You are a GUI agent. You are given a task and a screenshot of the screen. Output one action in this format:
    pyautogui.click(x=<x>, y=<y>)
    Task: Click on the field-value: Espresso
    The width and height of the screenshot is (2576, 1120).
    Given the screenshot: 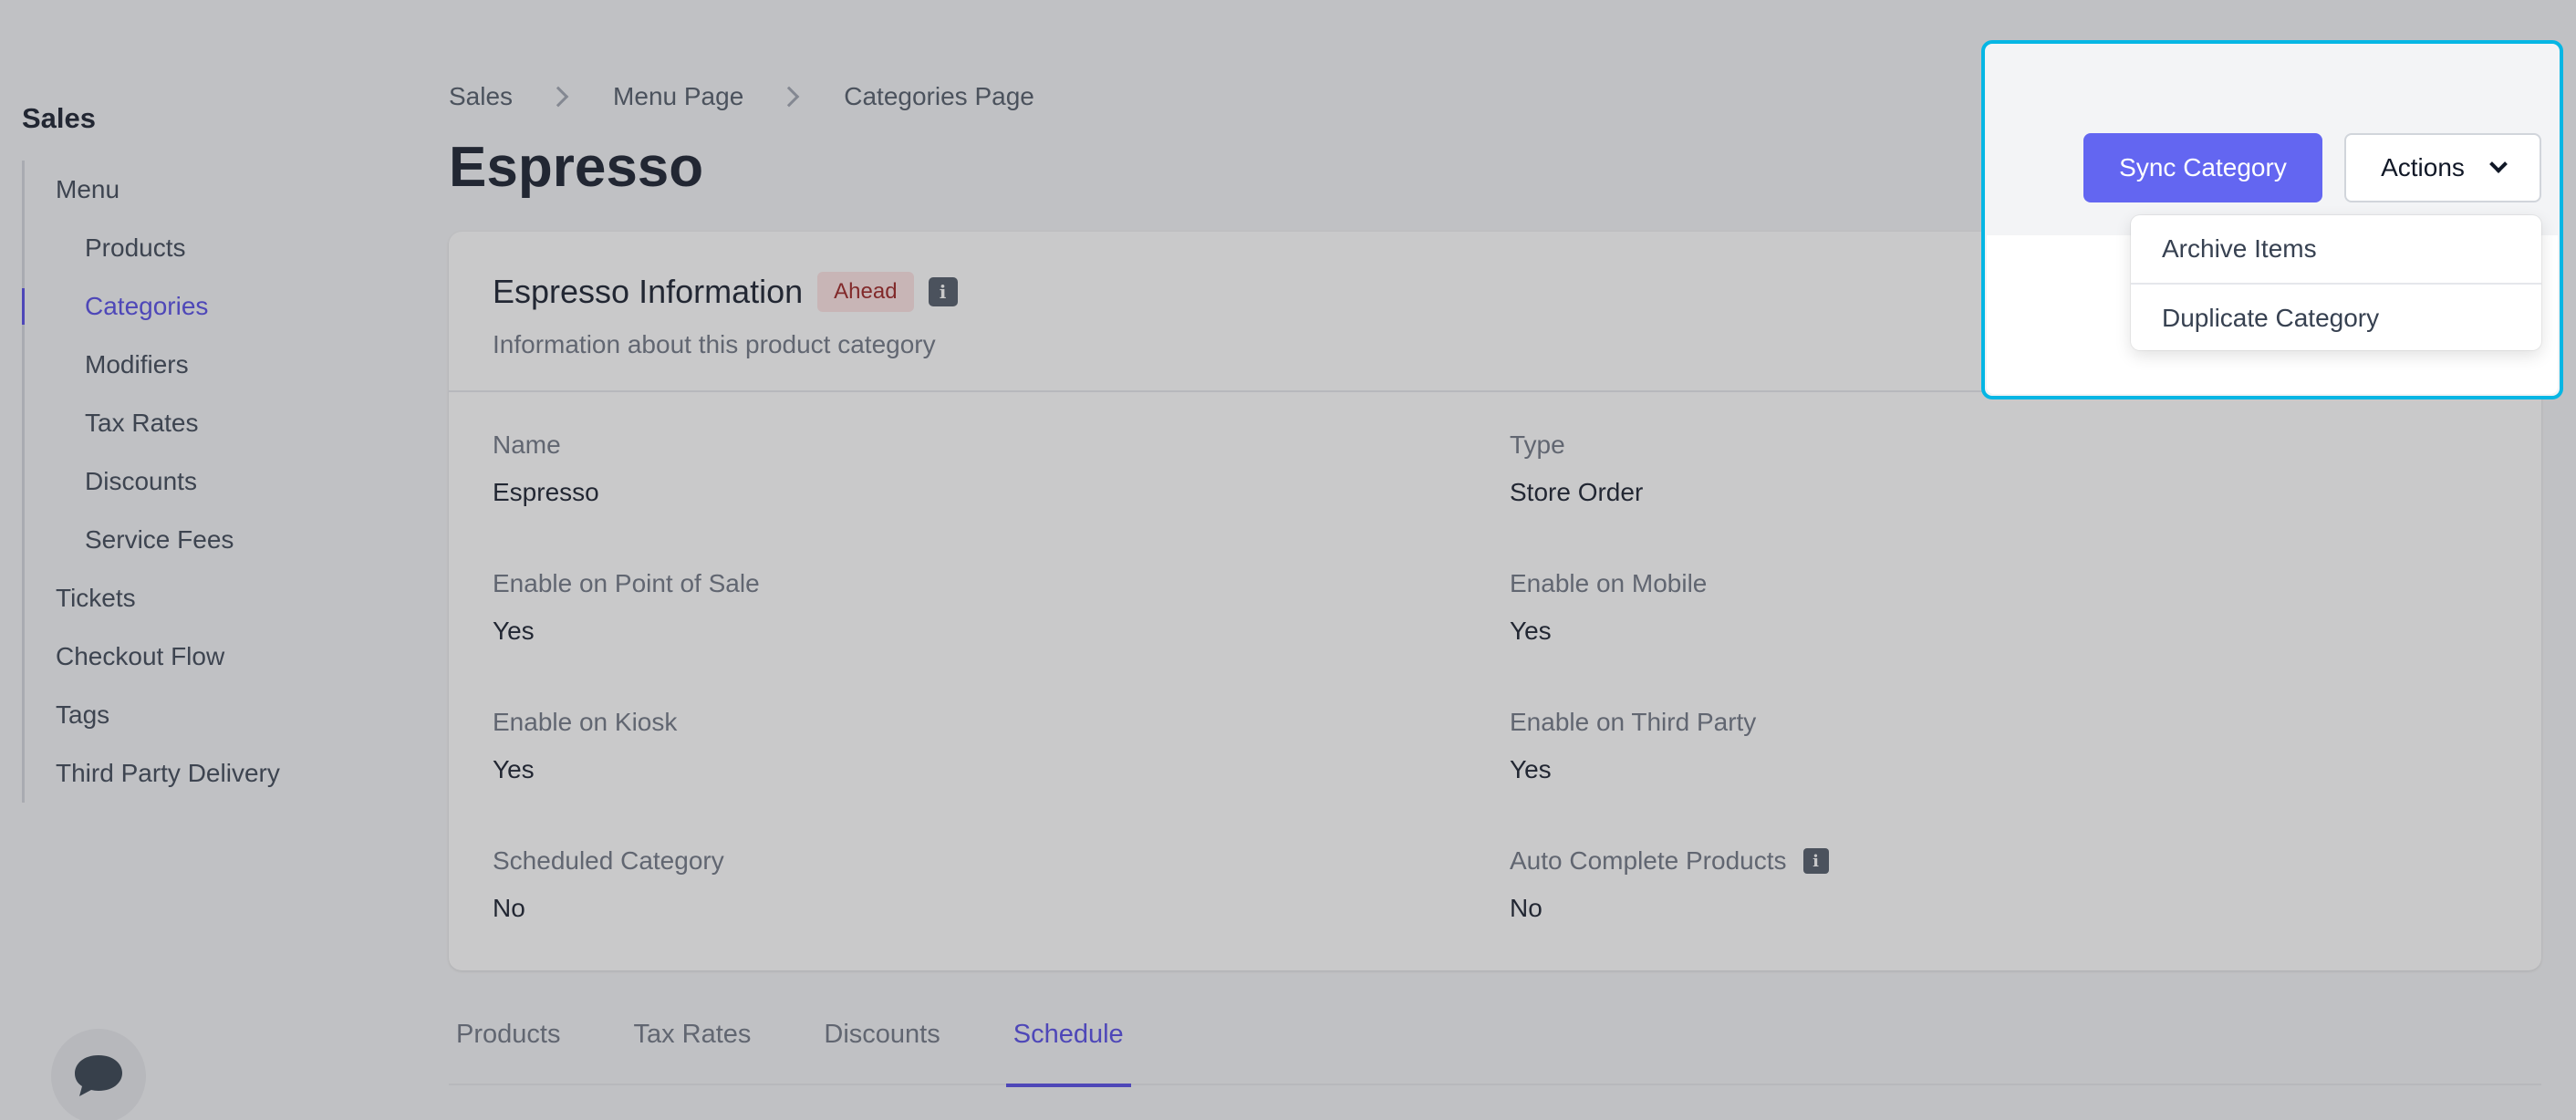 What is the action you would take?
    pyautogui.click(x=546, y=492)
    